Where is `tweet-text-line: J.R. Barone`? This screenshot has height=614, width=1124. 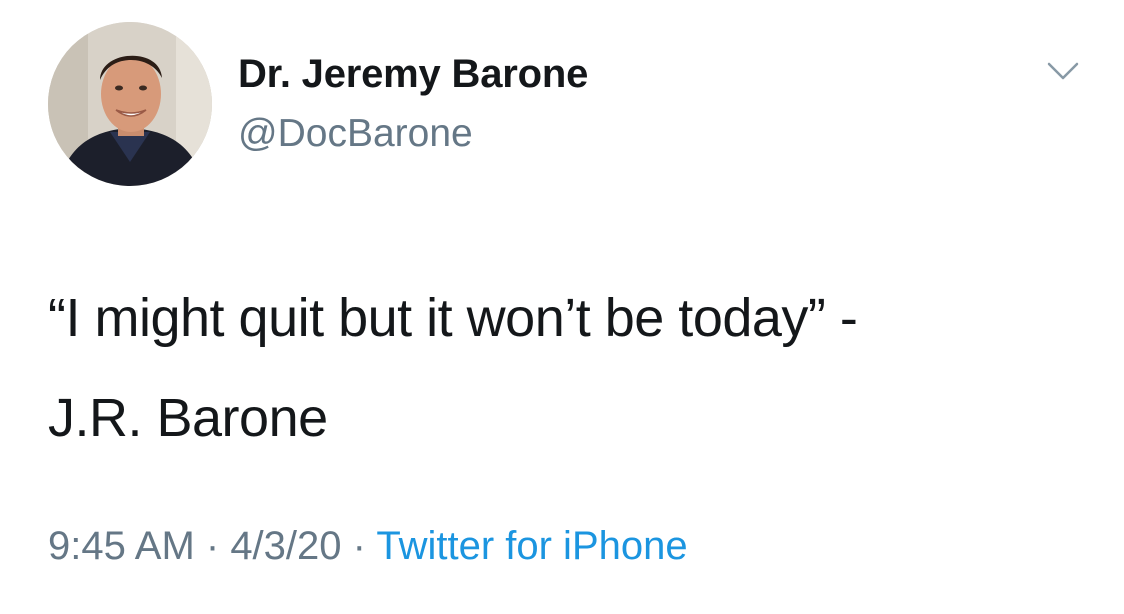 tweet-text-line: J.R. Barone is located at coordinates (188, 418).